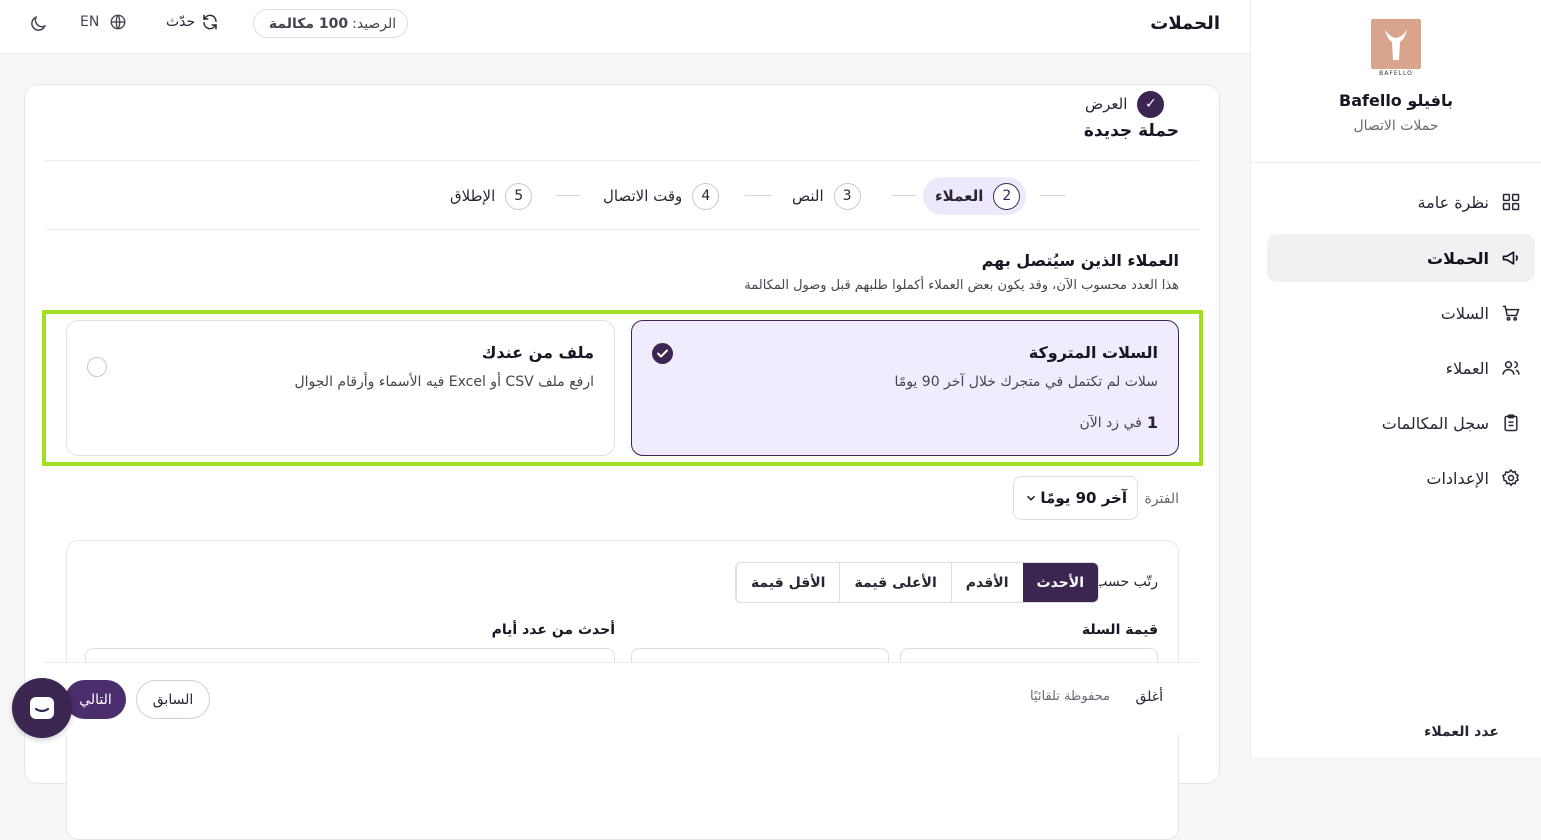  Describe the element at coordinates (1457, 478) in the screenshot. I see `sidebar-item-label: الإعدادات` at that location.